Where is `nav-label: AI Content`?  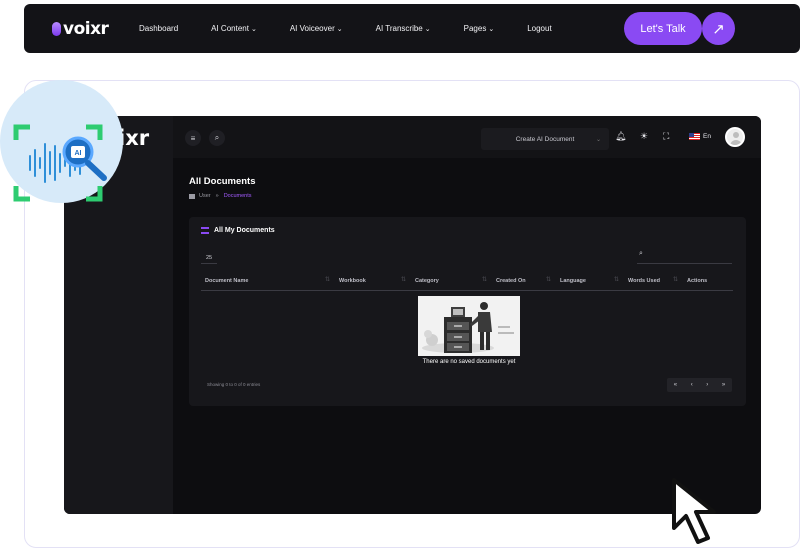
nav-label: AI Content is located at coordinates (230, 28).